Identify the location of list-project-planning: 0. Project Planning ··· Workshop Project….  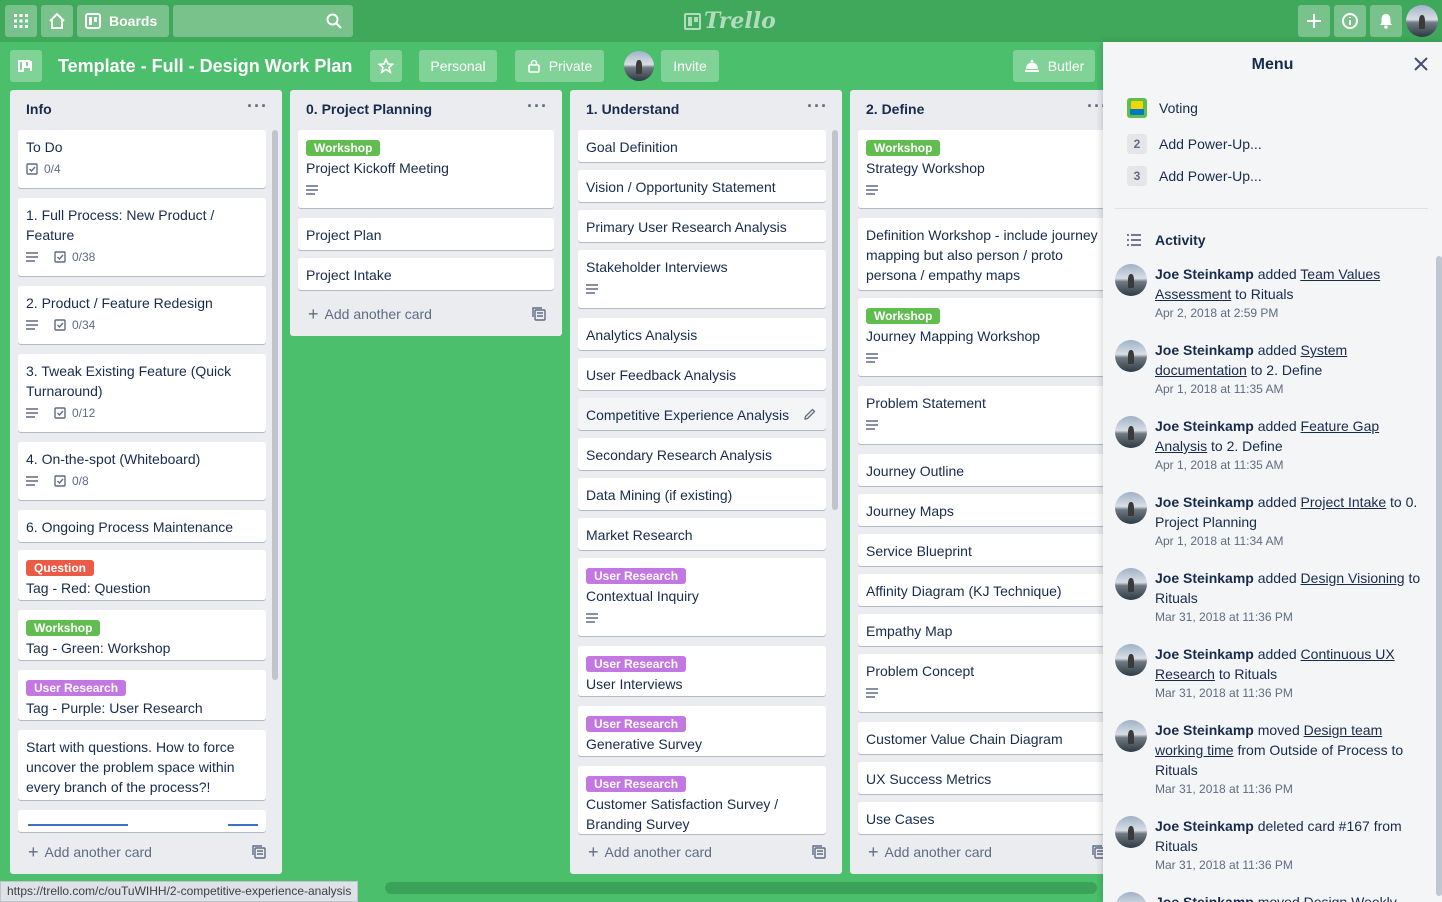
(426, 213).